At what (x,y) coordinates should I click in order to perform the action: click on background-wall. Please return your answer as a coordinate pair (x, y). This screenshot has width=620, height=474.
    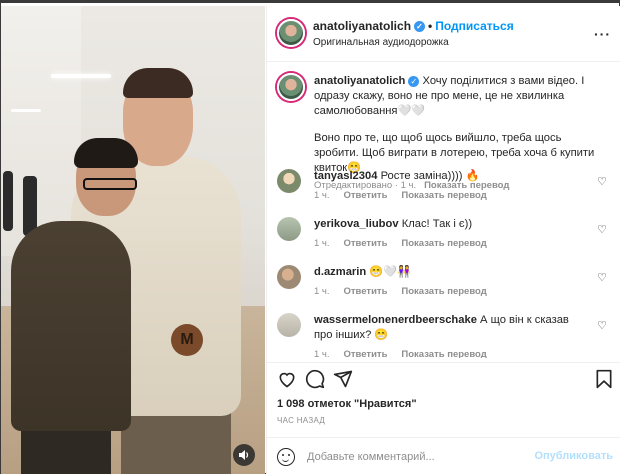
    Looking at the image, I should click on (41, 131).